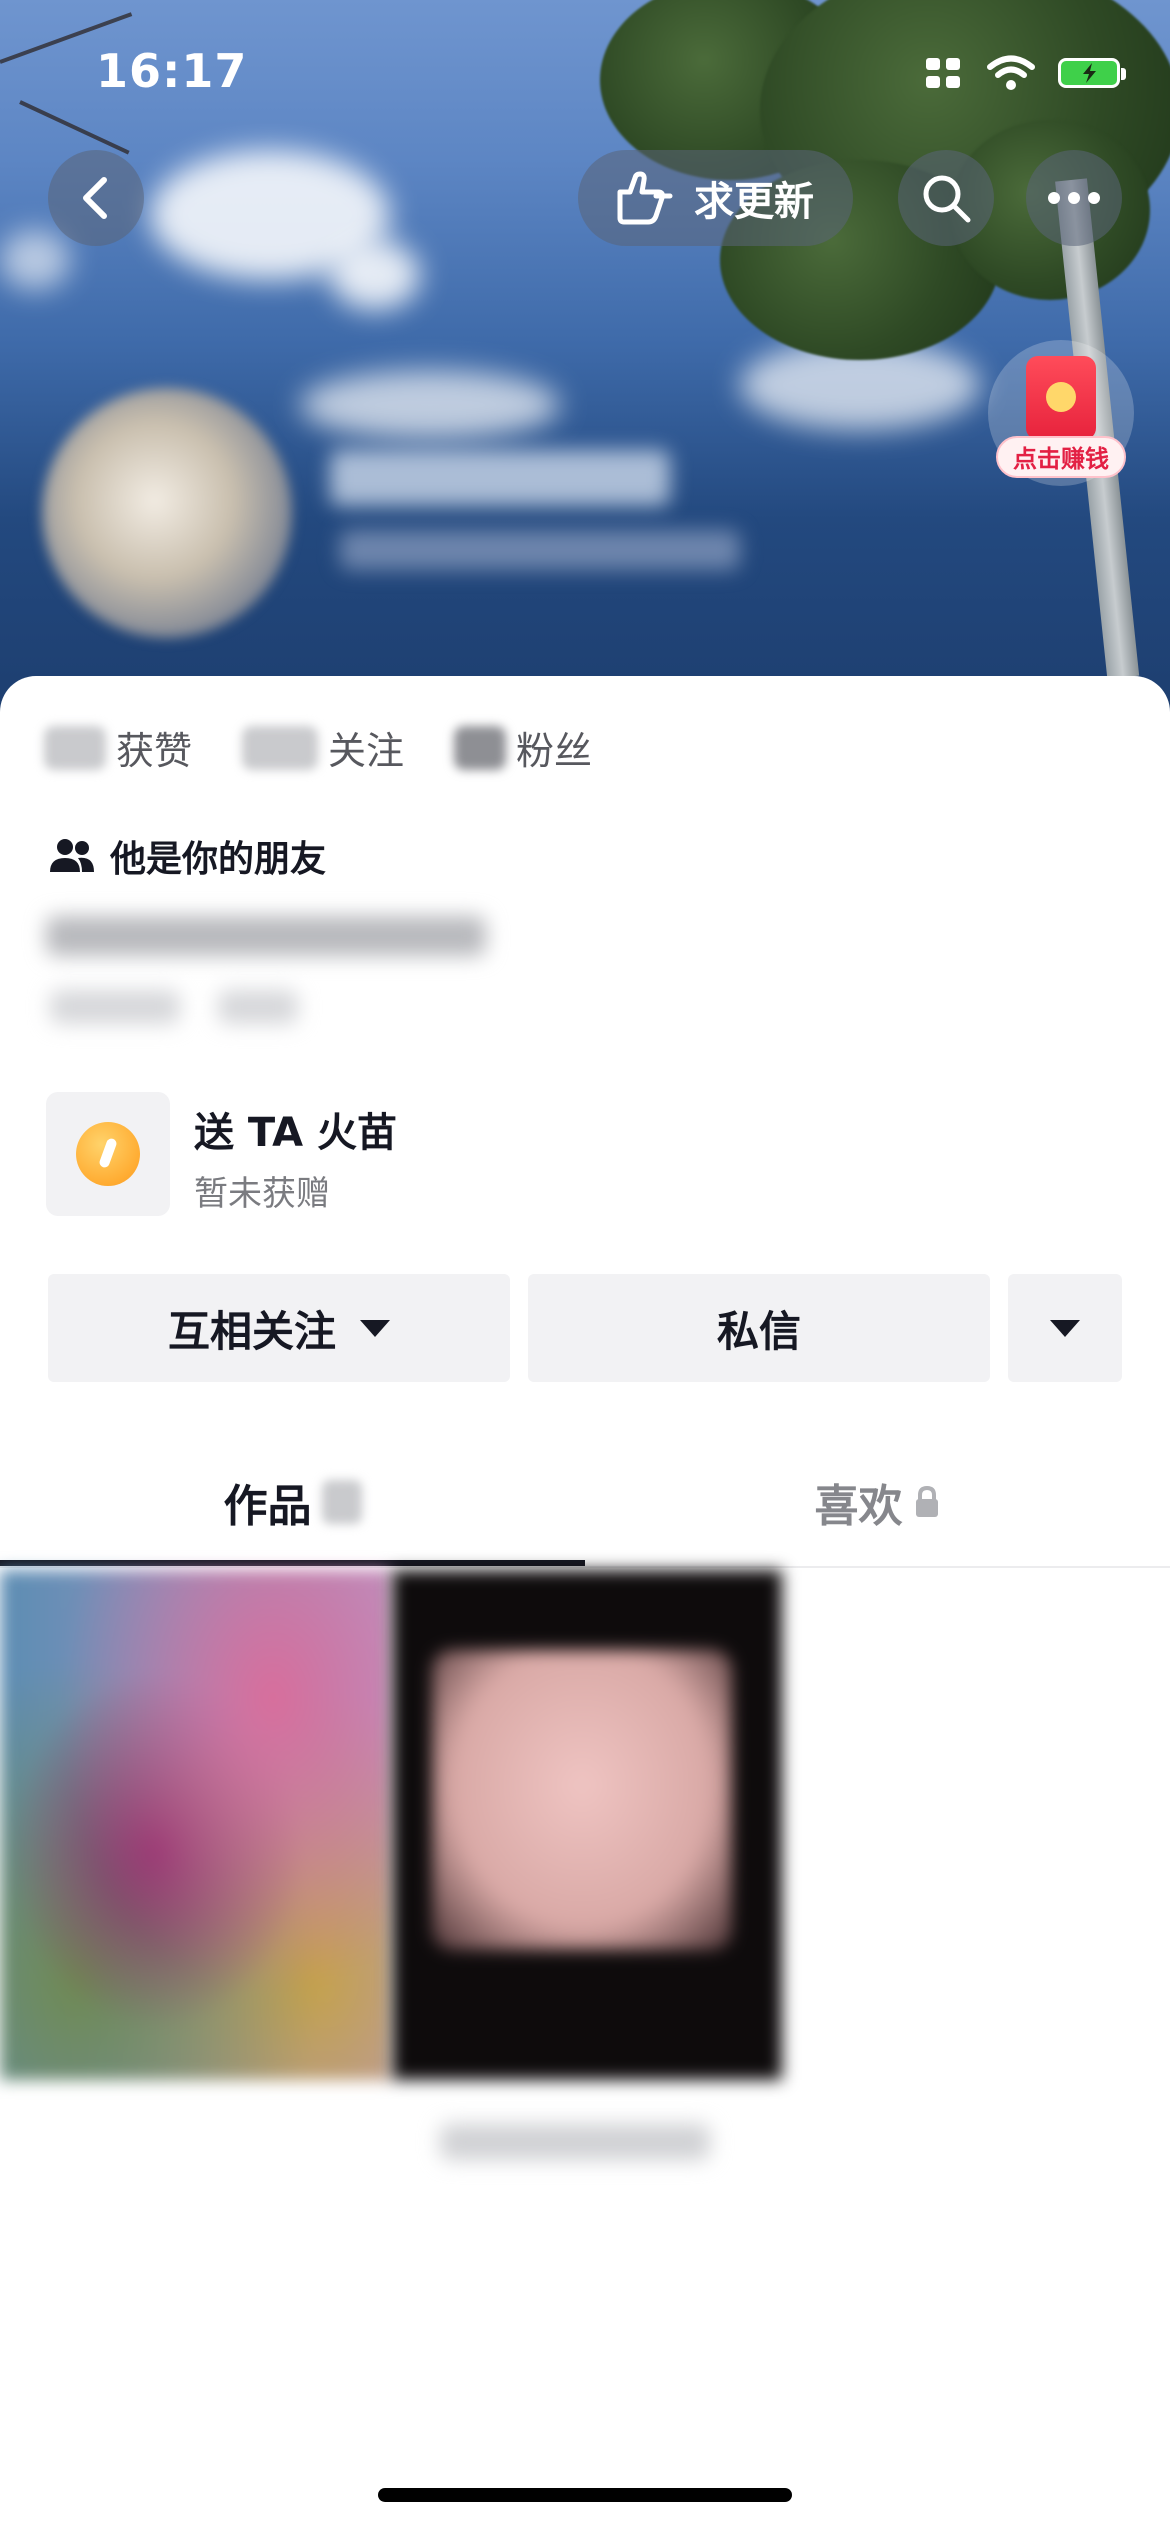 This screenshot has height=2532, width=1170. I want to click on redpacket-coin, so click(1061, 397).